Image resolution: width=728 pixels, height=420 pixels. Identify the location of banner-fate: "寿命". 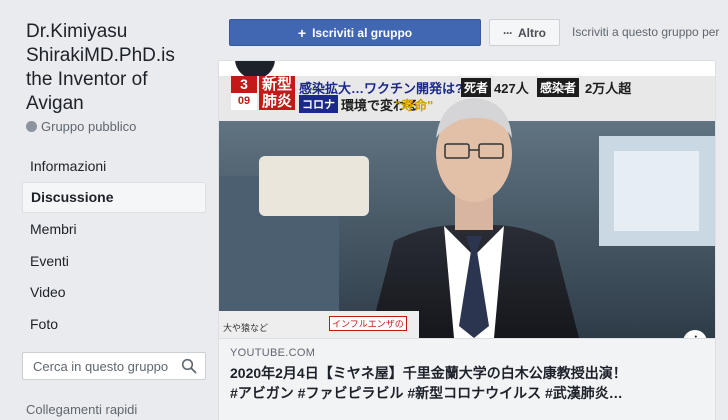
(414, 105).